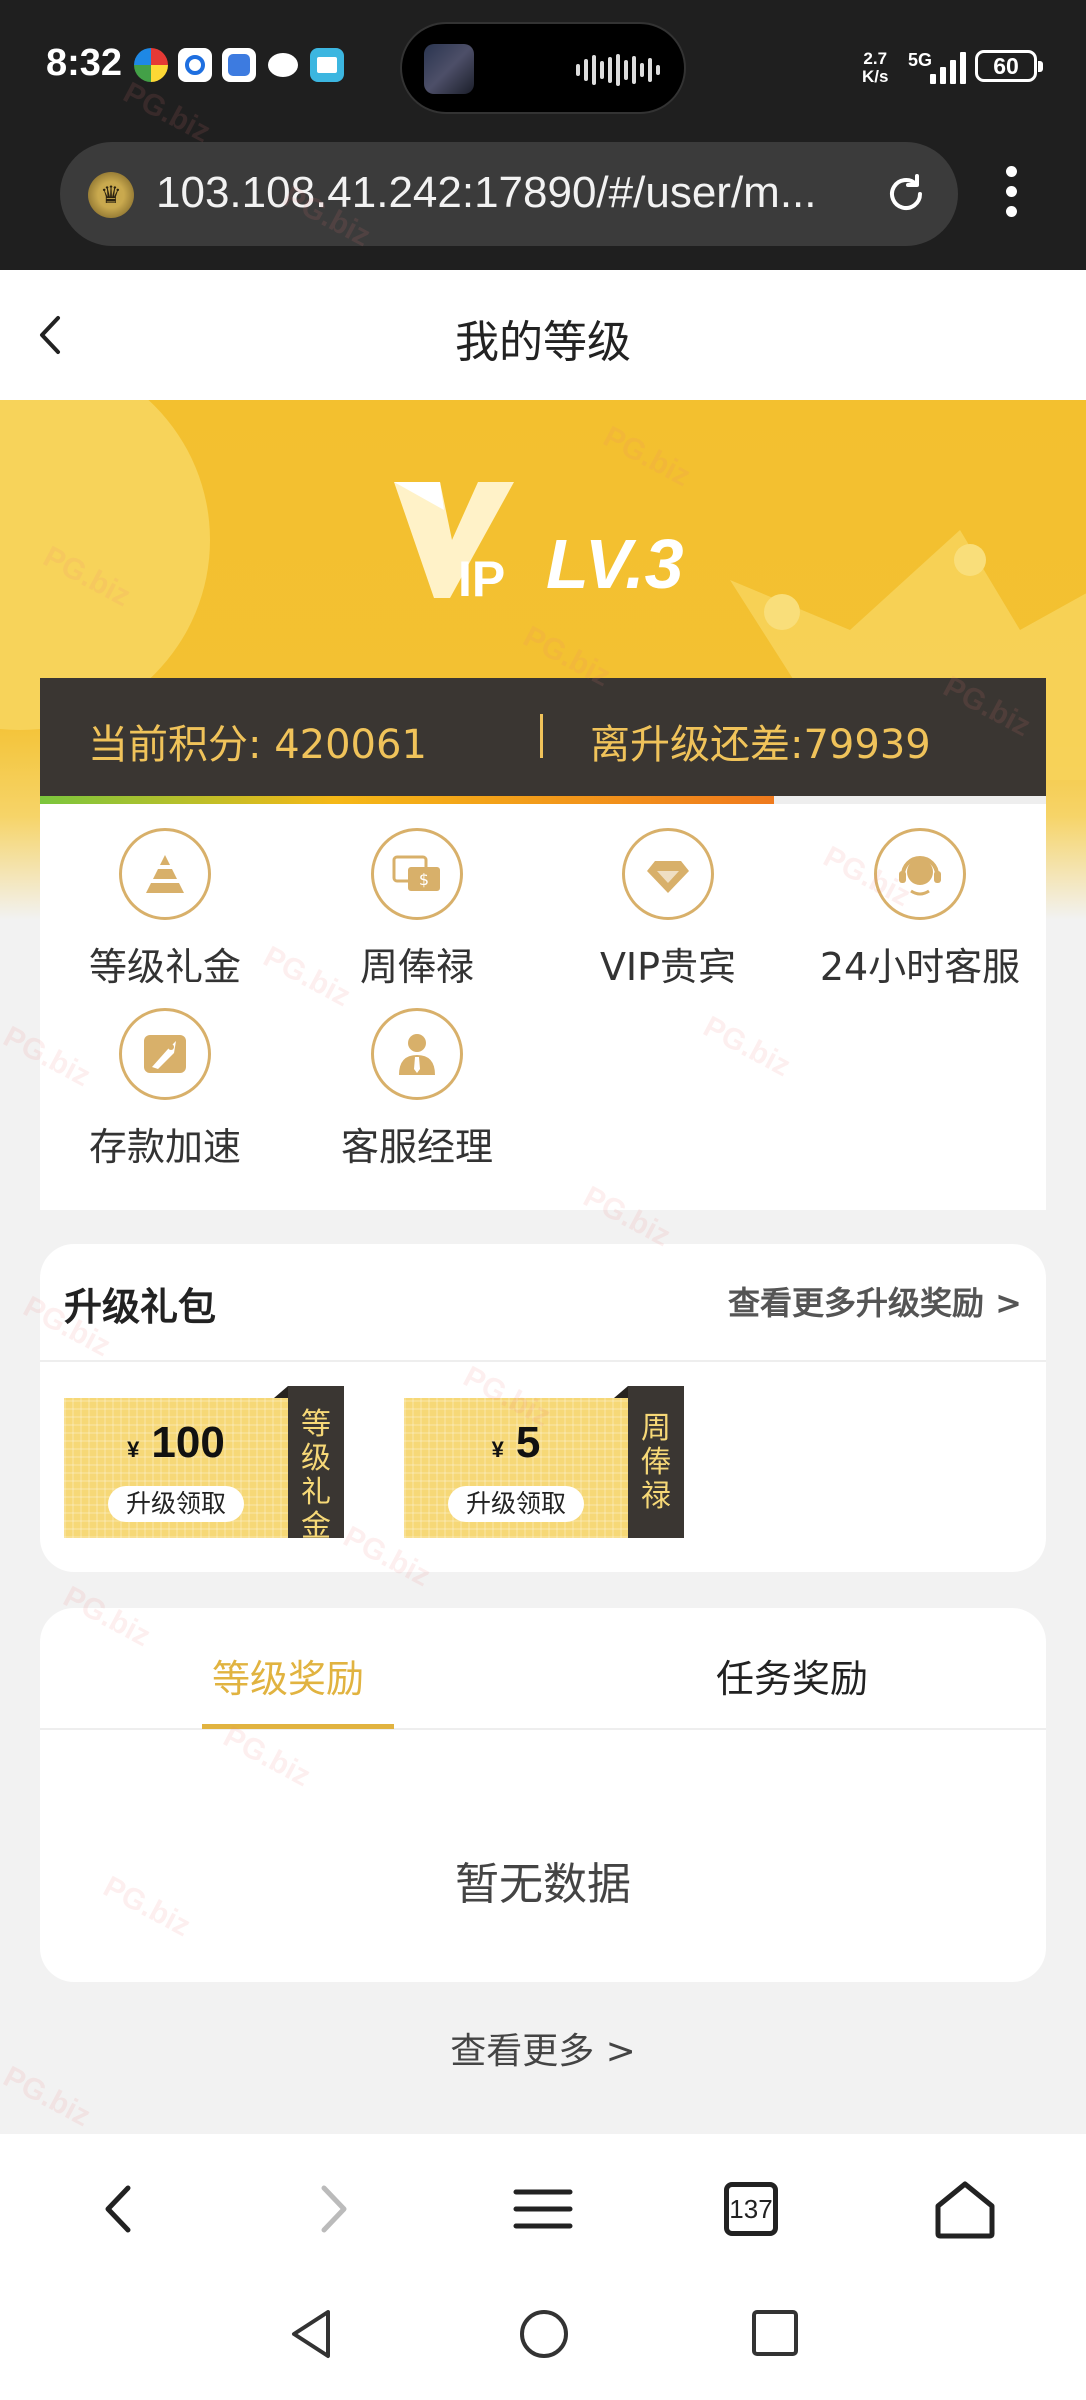 This screenshot has height=2400, width=1086. What do you see at coordinates (84, 63) in the screenshot?
I see `status-time: 8:32` at bounding box center [84, 63].